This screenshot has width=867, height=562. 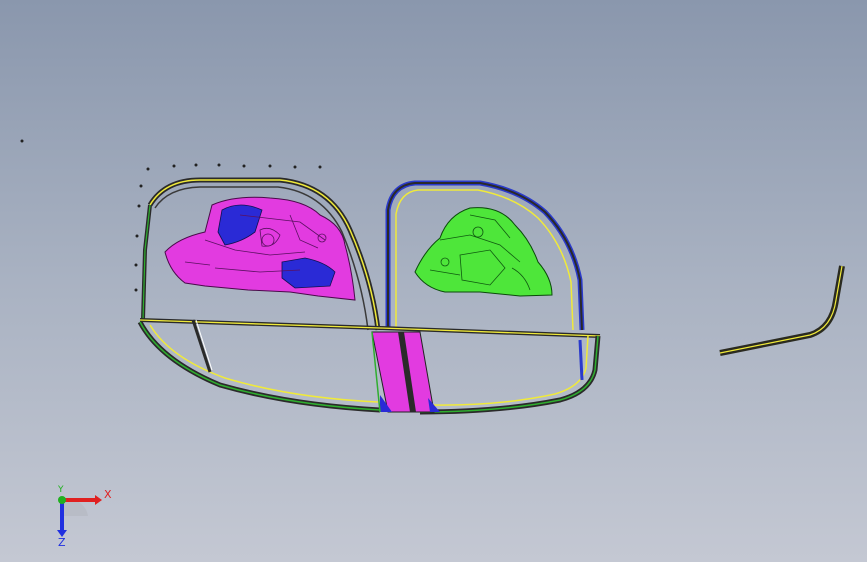 I want to click on left-door-lower-contour, so click(x=259, y=366).